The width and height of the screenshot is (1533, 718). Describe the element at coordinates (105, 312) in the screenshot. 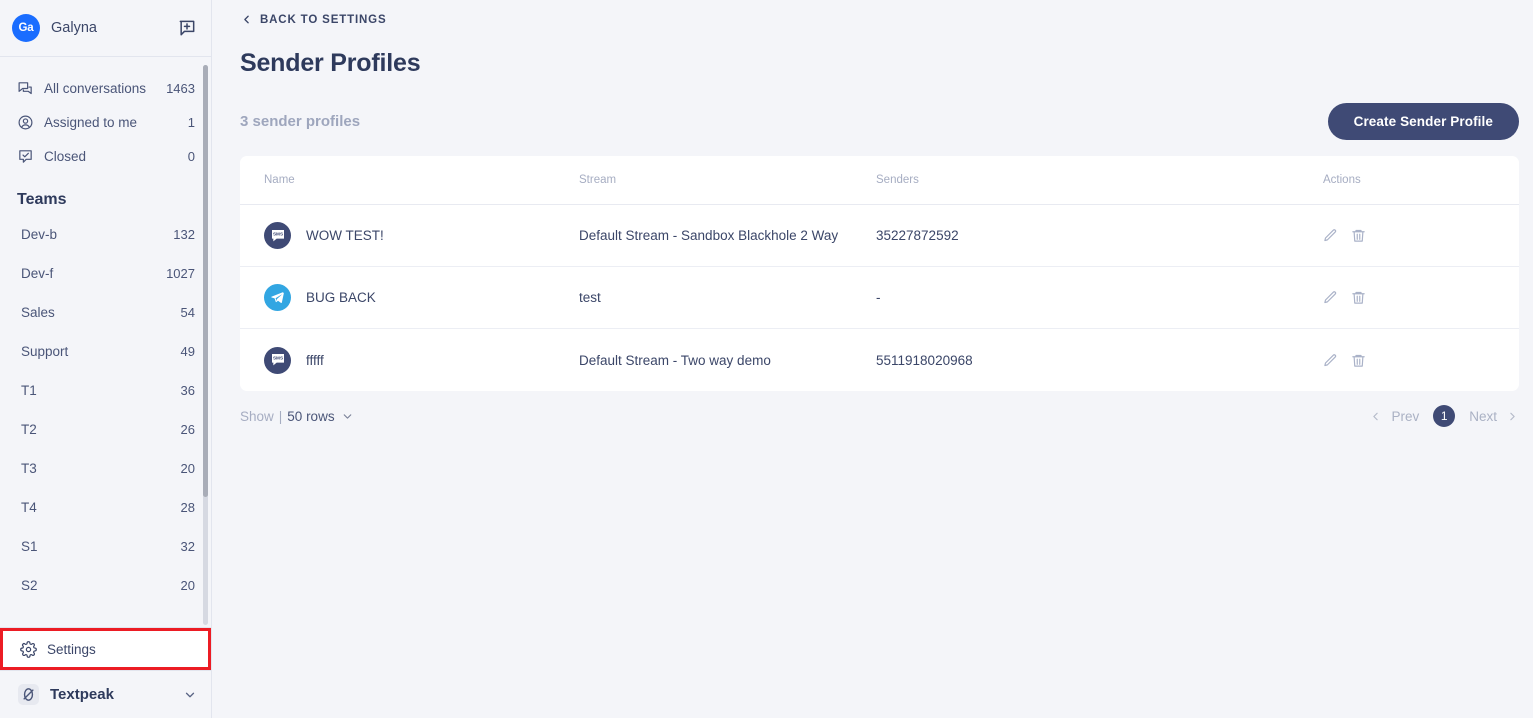

I see `sidebar-team-sales: Sales 54` at that location.